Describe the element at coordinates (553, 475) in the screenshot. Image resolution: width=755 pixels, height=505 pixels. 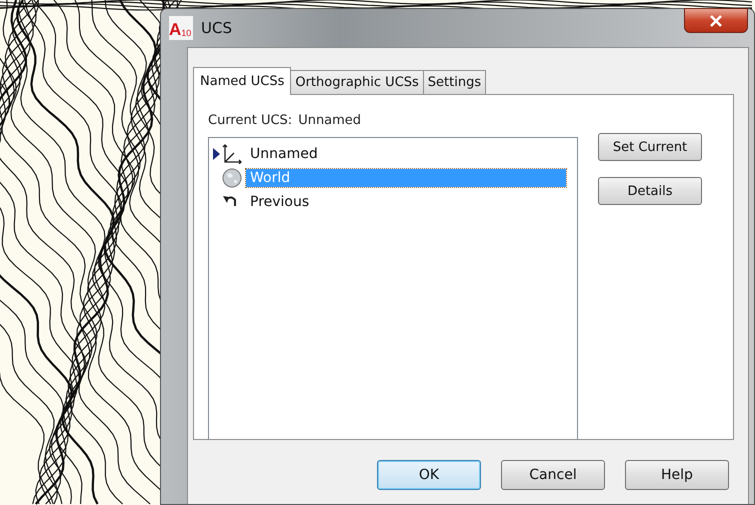
I see `dialog-button: Cancel` at that location.